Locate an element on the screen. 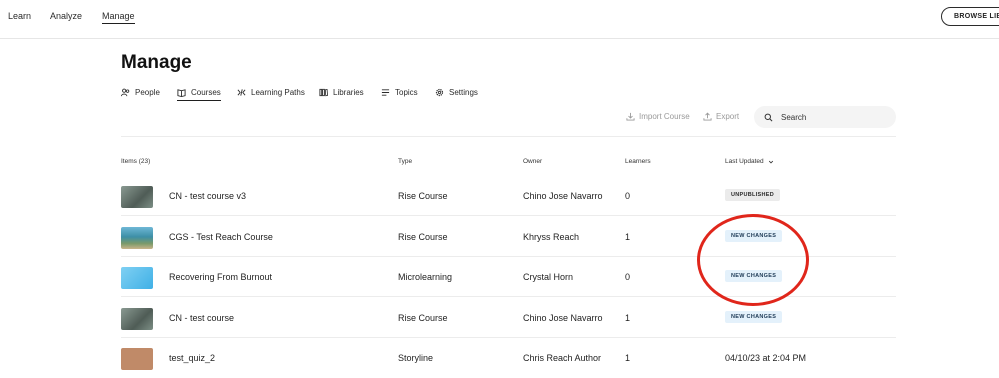  tab-courses-label: Courses is located at coordinates (206, 92).